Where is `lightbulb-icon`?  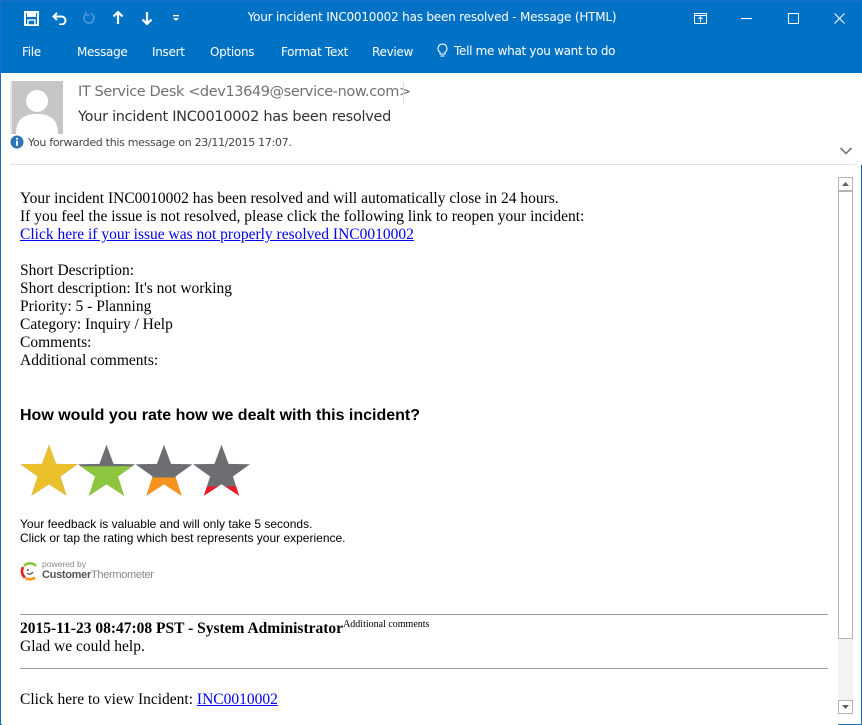 lightbulb-icon is located at coordinates (442, 50).